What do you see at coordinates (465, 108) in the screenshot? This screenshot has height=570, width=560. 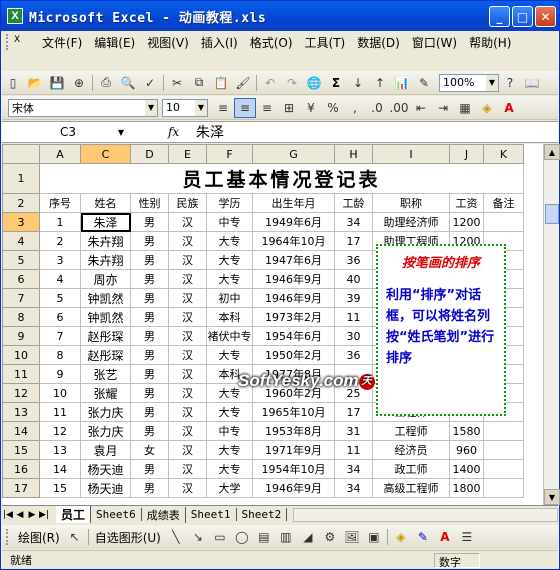 I see `borders-icon: ▦` at bounding box center [465, 108].